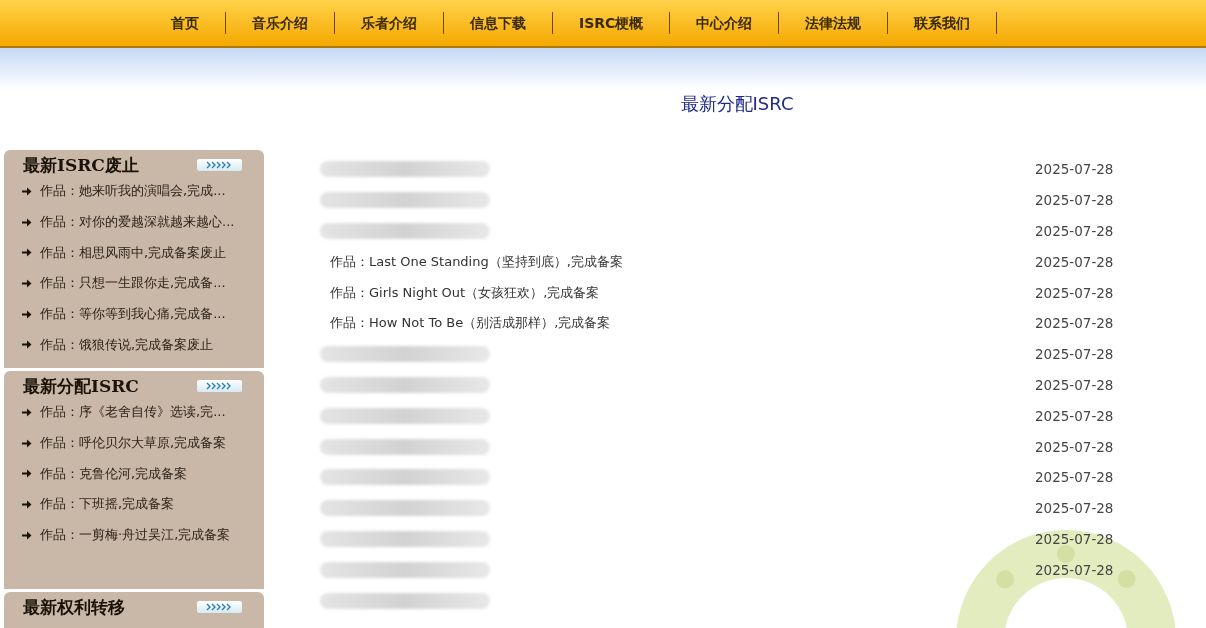 The height and width of the screenshot is (628, 1206). Describe the element at coordinates (133, 443) in the screenshot. I see `sidebar-link: 作品：呼伦贝尔大草原,完成备案` at that location.